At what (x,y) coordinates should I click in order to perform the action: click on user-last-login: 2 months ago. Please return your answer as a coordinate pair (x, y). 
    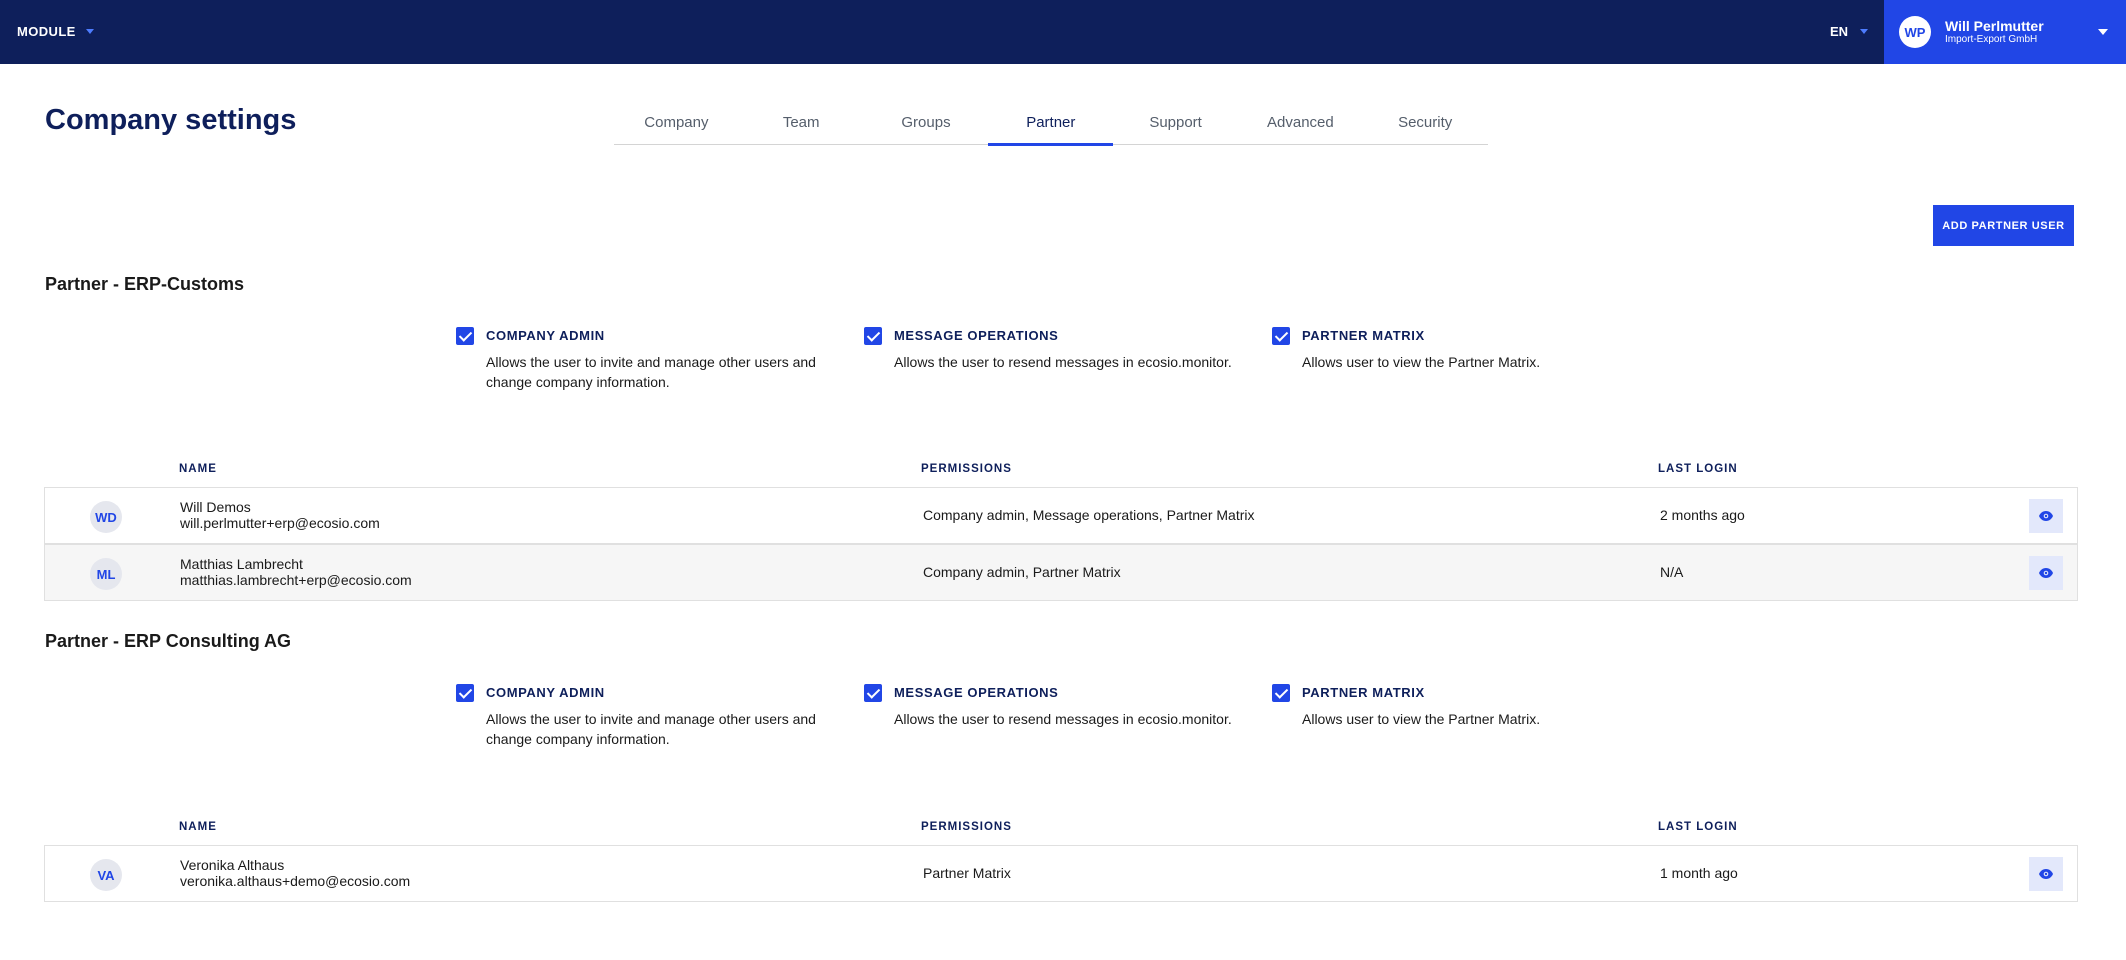
    Looking at the image, I should click on (1702, 515).